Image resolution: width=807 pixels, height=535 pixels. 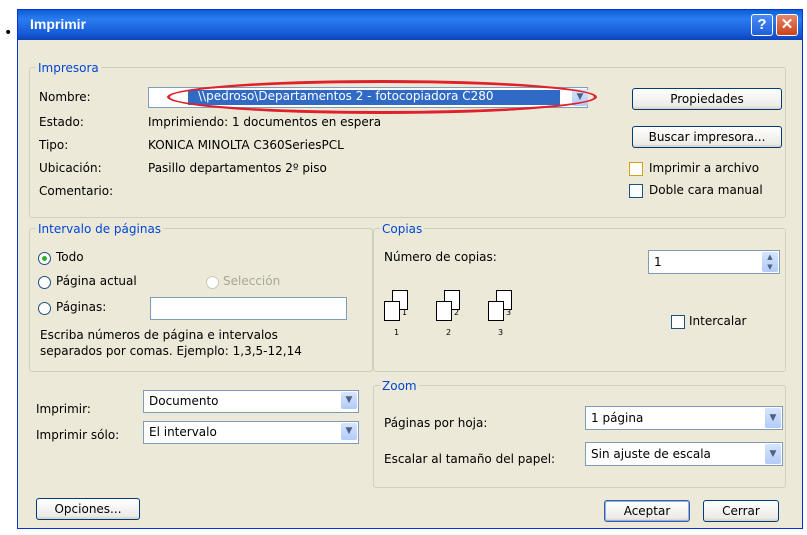 What do you see at coordinates (96, 281) in the screenshot?
I see `range-current-label: Página actual` at bounding box center [96, 281].